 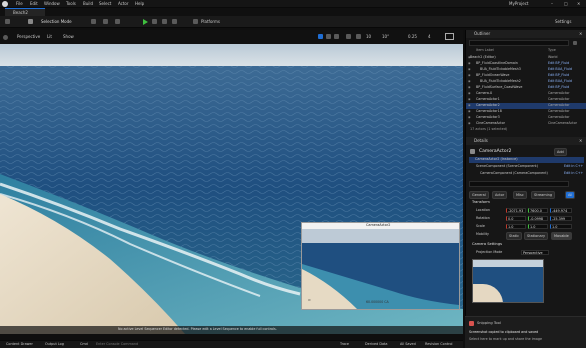 What do you see at coordinates (485, 50) in the screenshot?
I see `outliner-col-label: Item Label` at bounding box center [485, 50].